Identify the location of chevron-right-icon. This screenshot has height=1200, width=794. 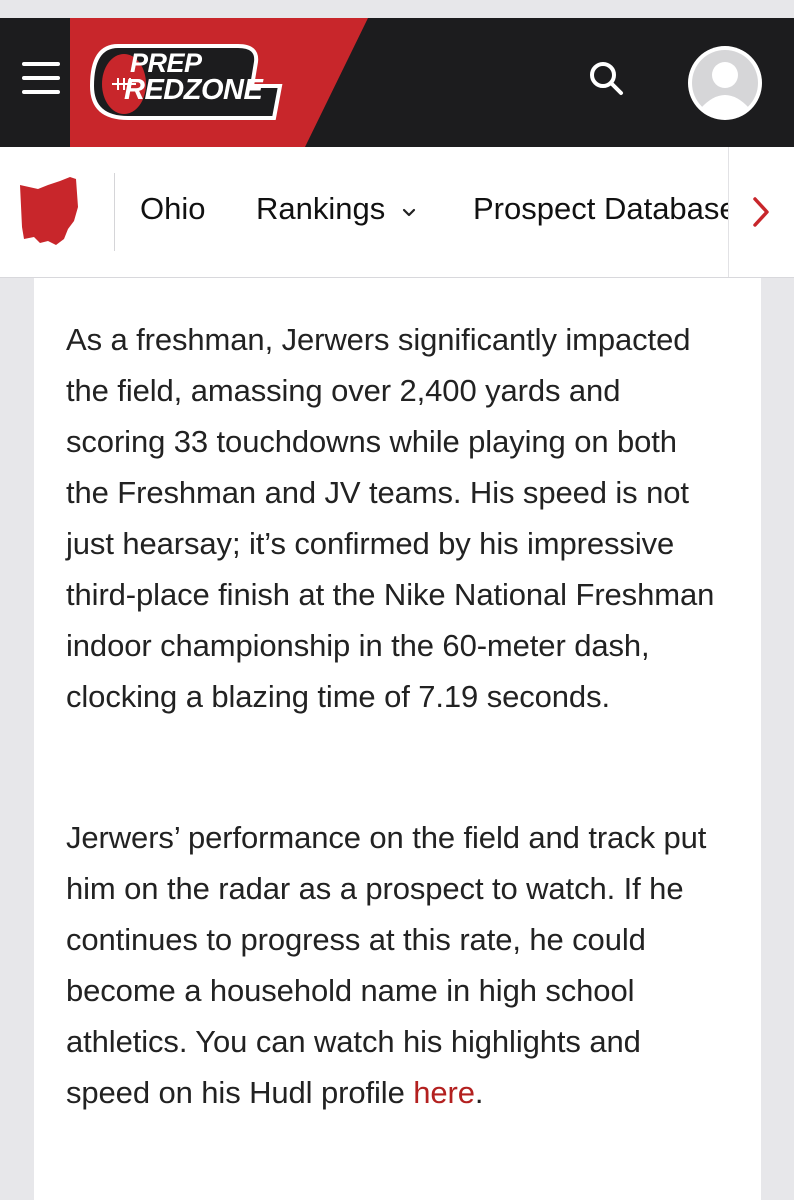
(761, 212).